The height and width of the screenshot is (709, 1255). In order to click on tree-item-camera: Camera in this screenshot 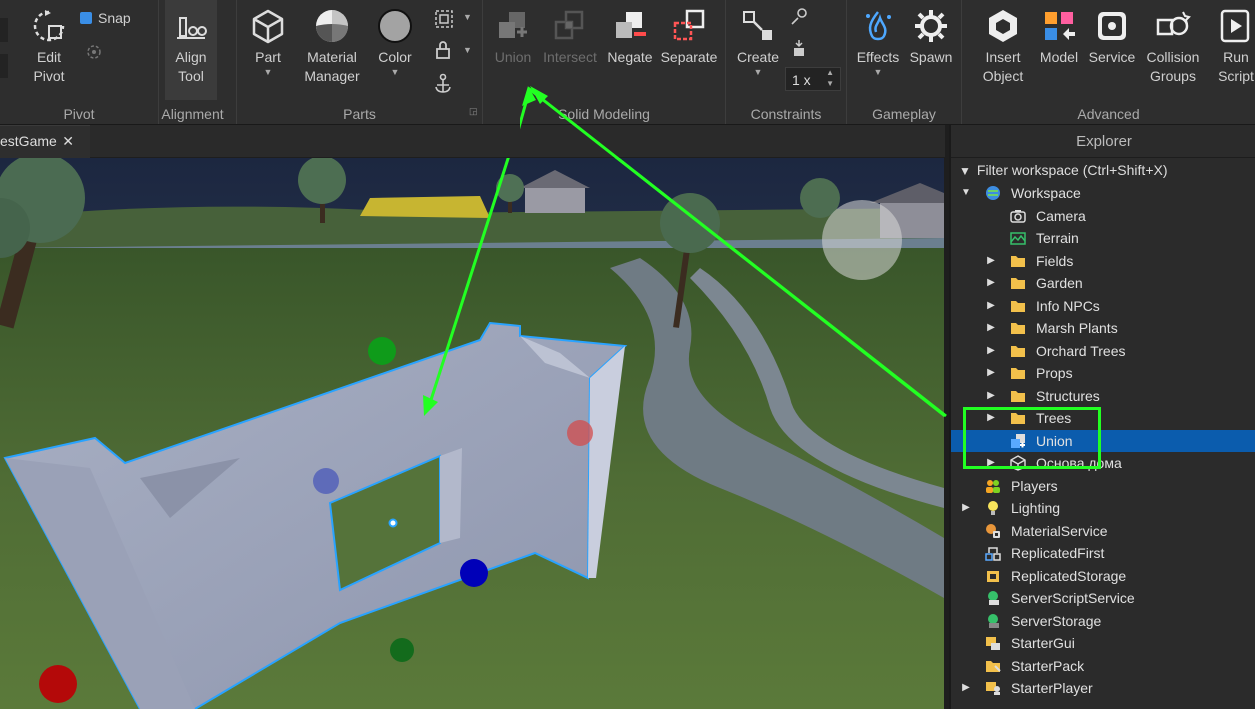, I will do `click(1103, 216)`.